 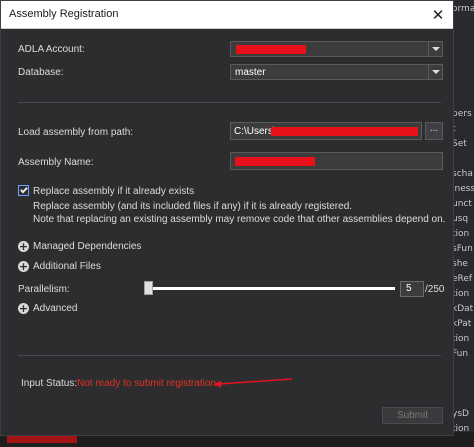 What do you see at coordinates (462, 114) in the screenshot?
I see `background-text-fragment: pers` at bounding box center [462, 114].